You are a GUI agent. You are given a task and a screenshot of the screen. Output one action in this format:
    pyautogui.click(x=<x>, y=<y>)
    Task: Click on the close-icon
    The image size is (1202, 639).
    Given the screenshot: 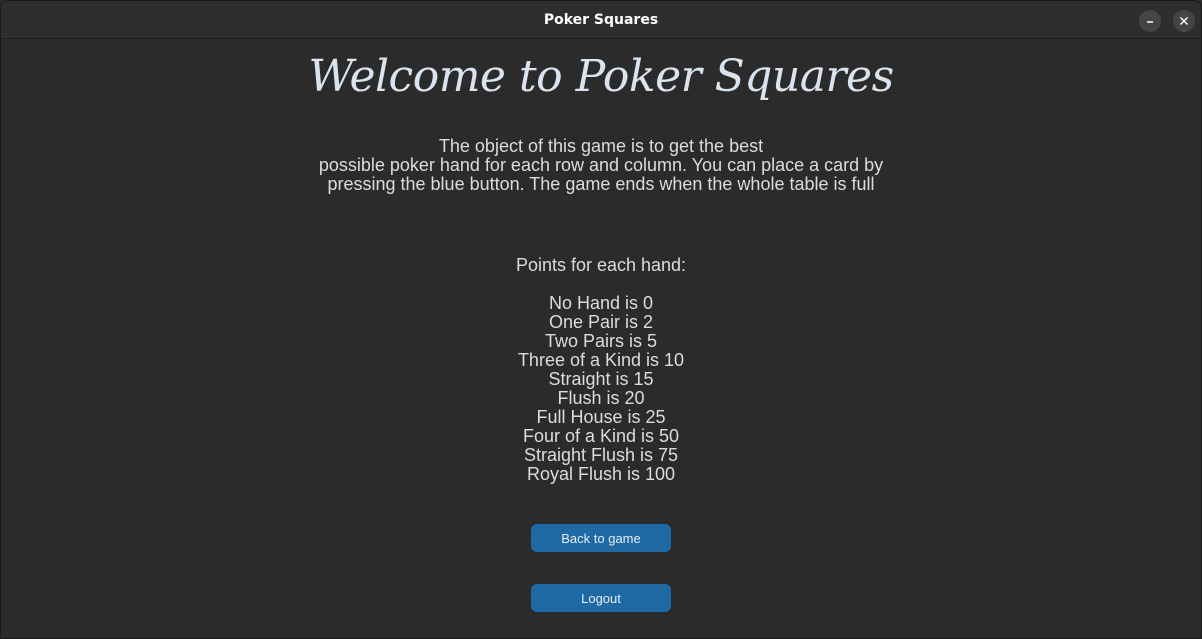 What is the action you would take?
    pyautogui.click(x=1184, y=21)
    